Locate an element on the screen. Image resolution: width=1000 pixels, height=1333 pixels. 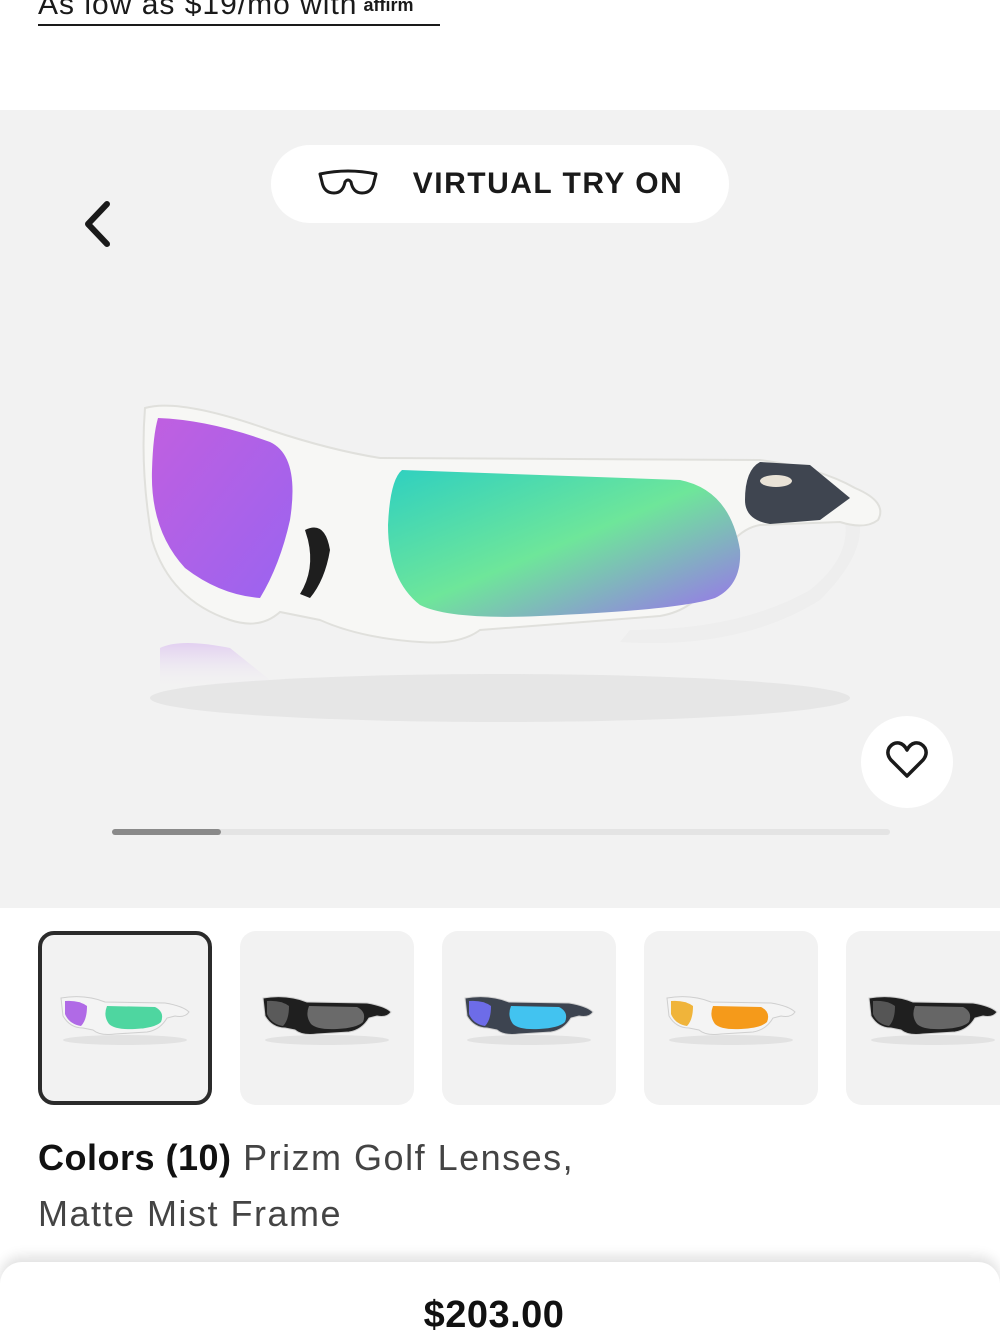
color-variant-thumbnails is located at coordinates (500, 1019).